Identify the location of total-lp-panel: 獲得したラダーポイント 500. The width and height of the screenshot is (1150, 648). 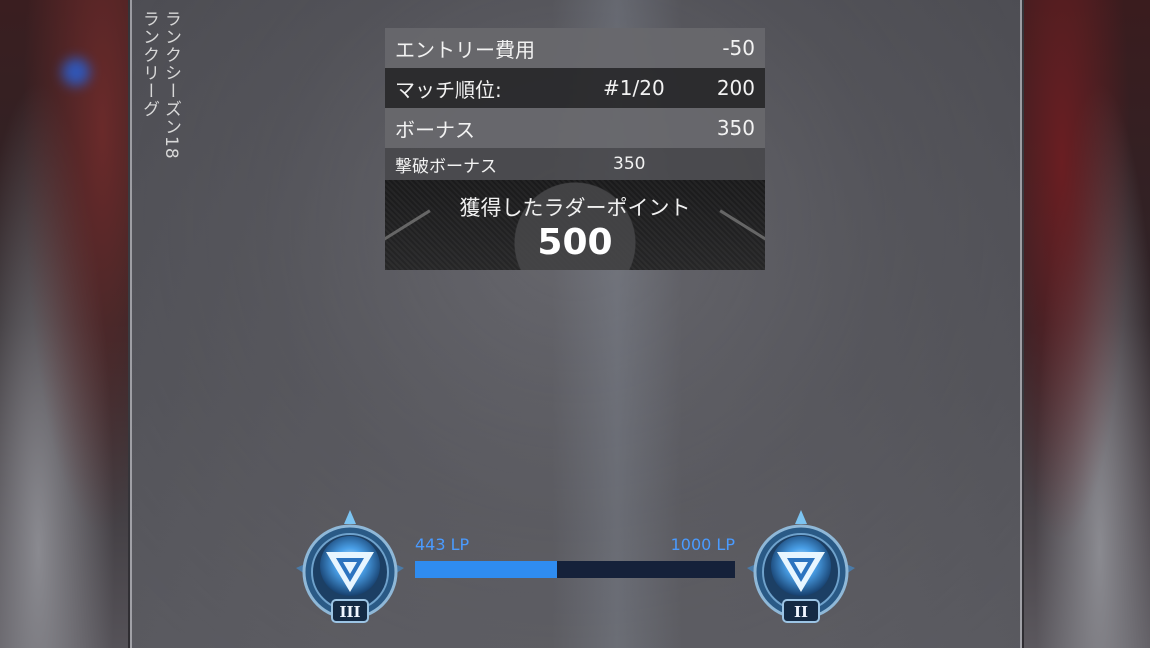
(575, 225).